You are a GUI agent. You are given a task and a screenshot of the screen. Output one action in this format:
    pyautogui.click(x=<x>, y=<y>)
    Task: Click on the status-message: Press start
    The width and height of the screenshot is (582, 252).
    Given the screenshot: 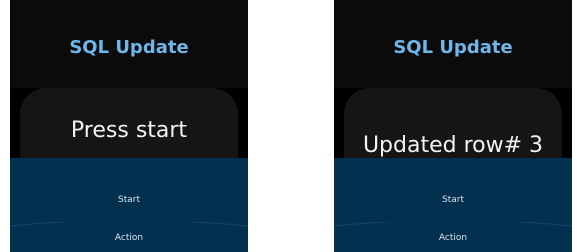 What is the action you would take?
    pyautogui.click(x=129, y=130)
    